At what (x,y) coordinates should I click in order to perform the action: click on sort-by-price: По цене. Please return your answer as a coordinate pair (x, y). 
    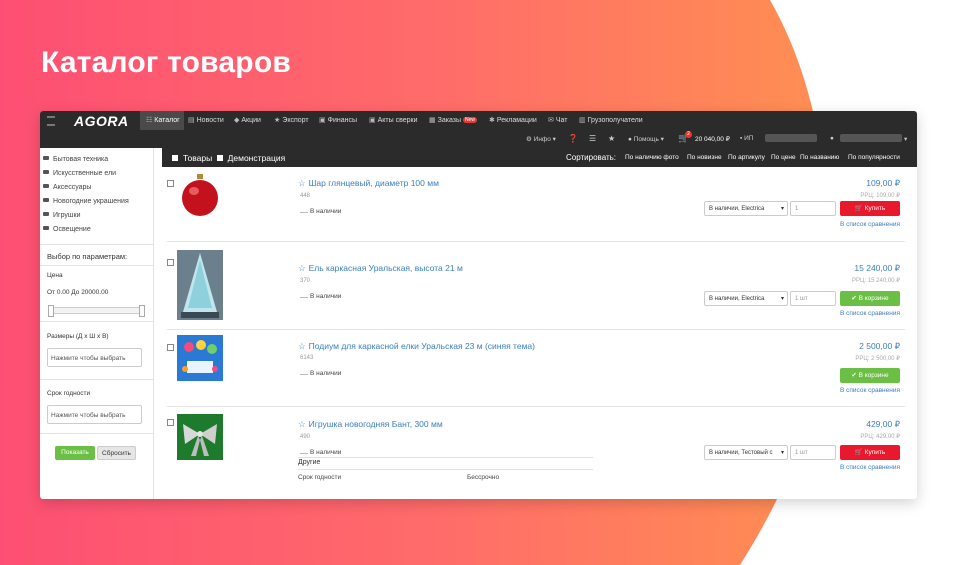
    Looking at the image, I should click on (783, 157).